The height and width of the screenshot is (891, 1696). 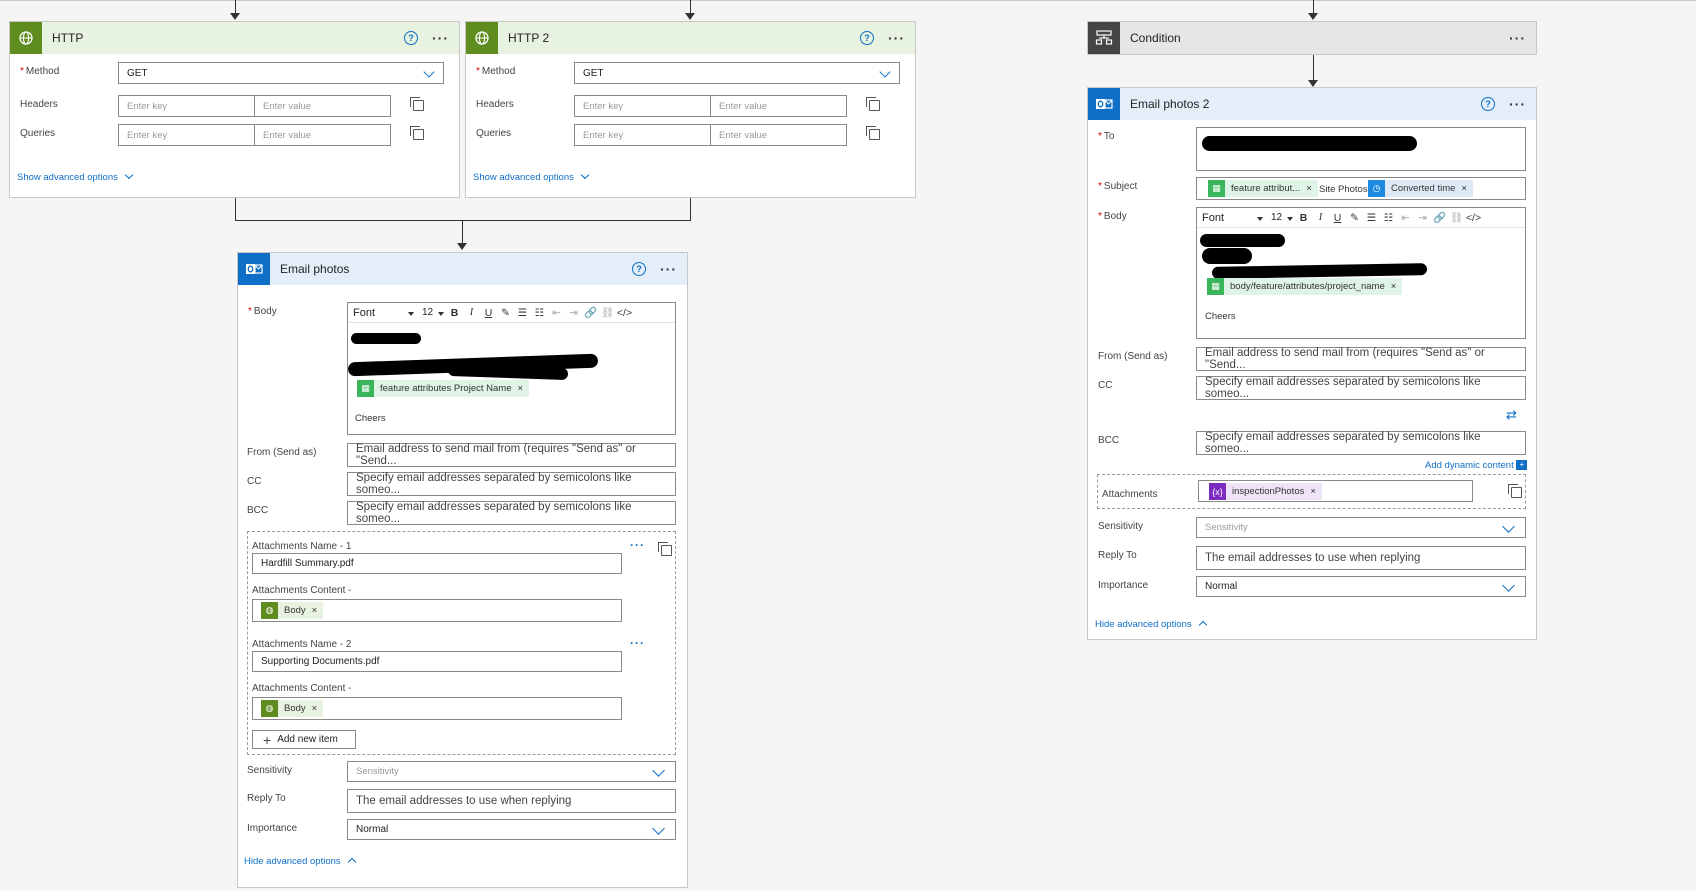 I want to click on add-dynamic-content-link: Add dynamic content +, so click(x=1476, y=465).